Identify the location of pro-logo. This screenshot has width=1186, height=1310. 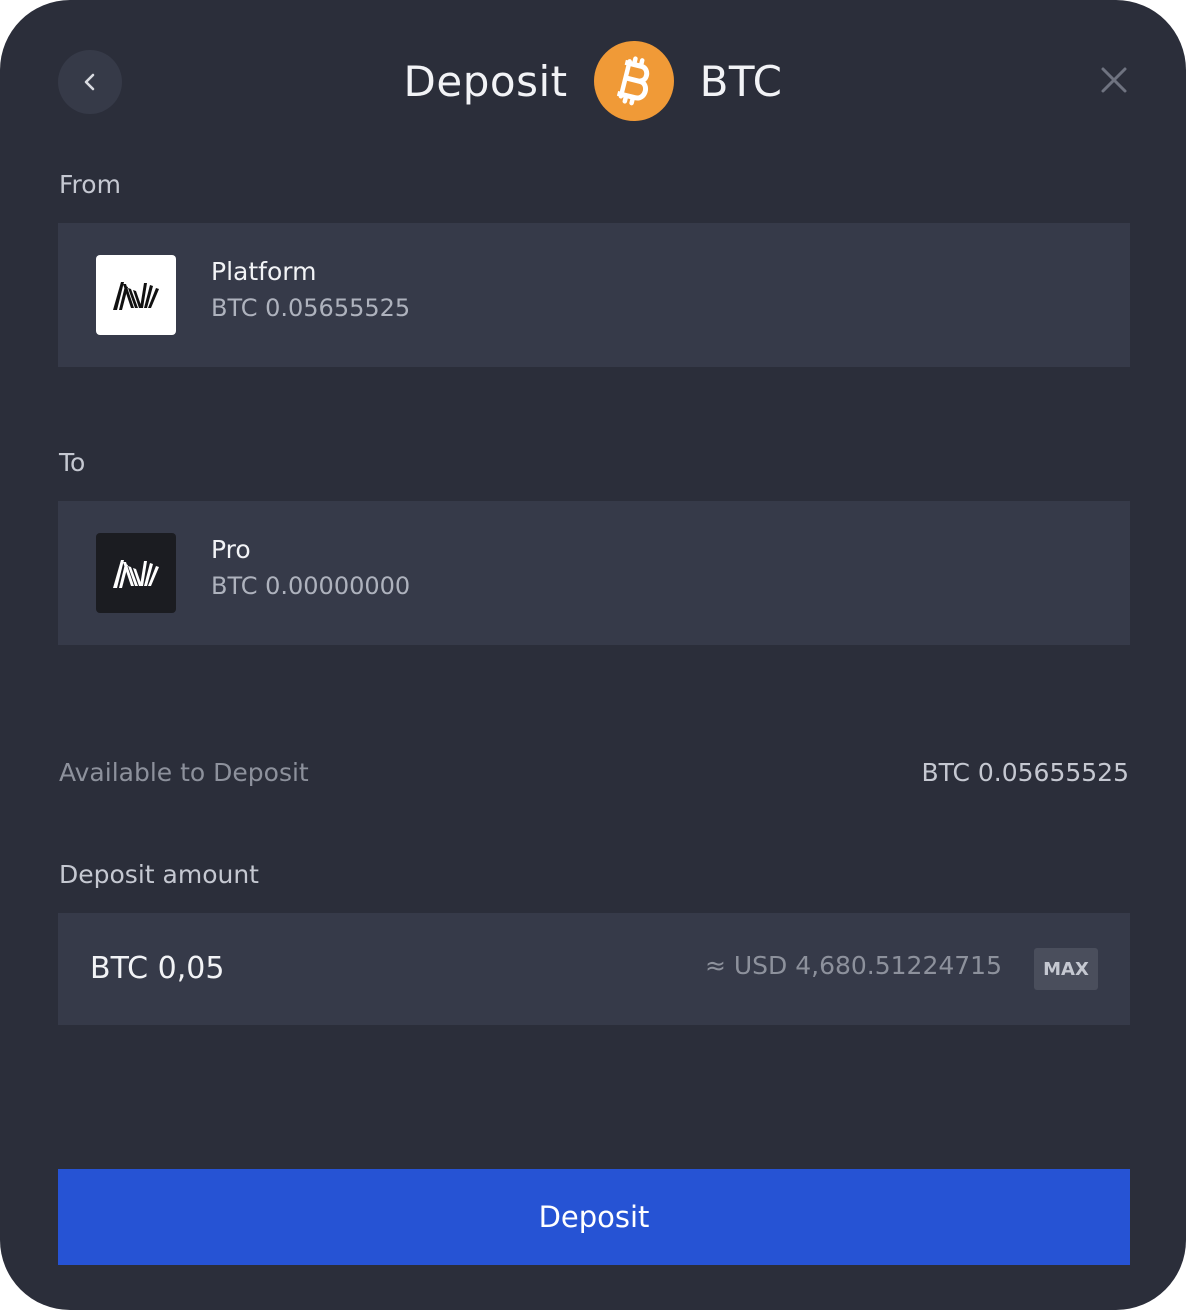
(136, 573).